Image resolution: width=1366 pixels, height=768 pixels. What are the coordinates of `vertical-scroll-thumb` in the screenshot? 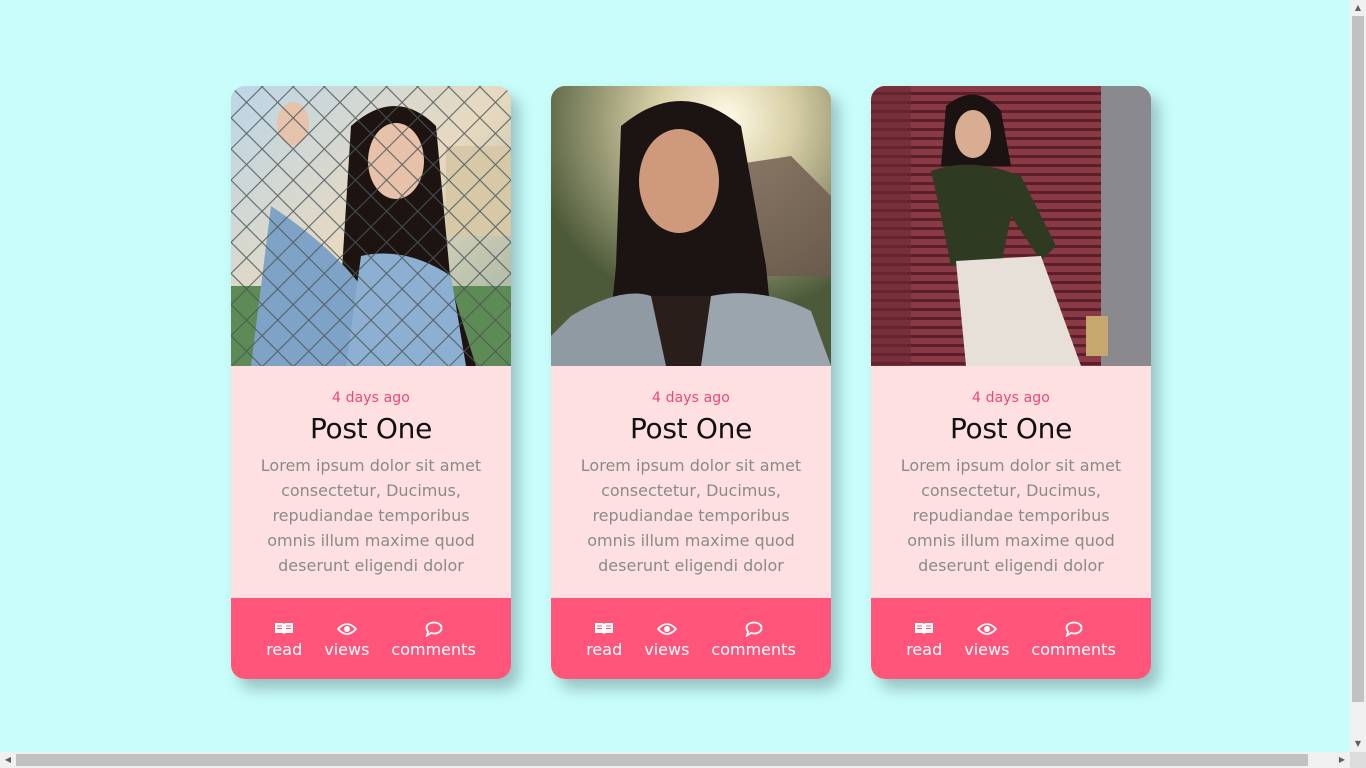 It's located at (1358, 359).